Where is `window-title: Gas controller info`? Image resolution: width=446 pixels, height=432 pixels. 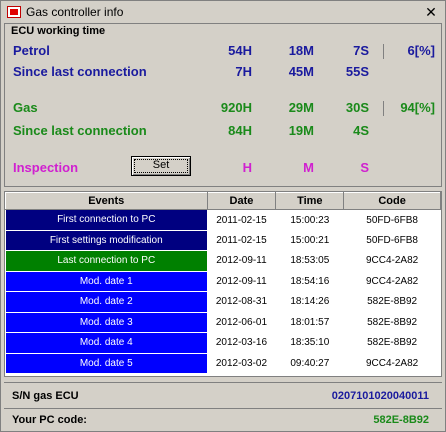
window-title: Gas controller info is located at coordinates (75, 12).